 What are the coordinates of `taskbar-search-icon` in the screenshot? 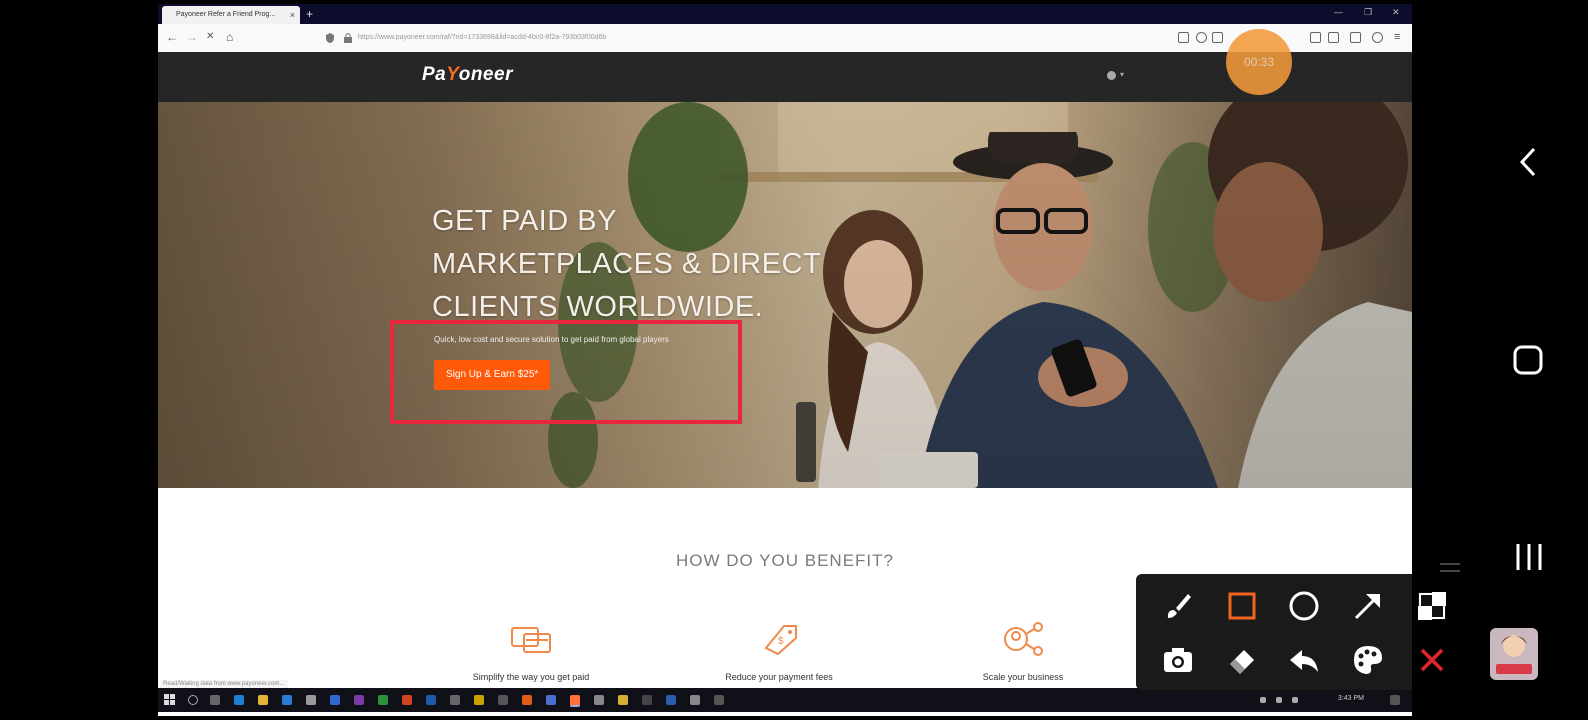 It's located at (193, 700).